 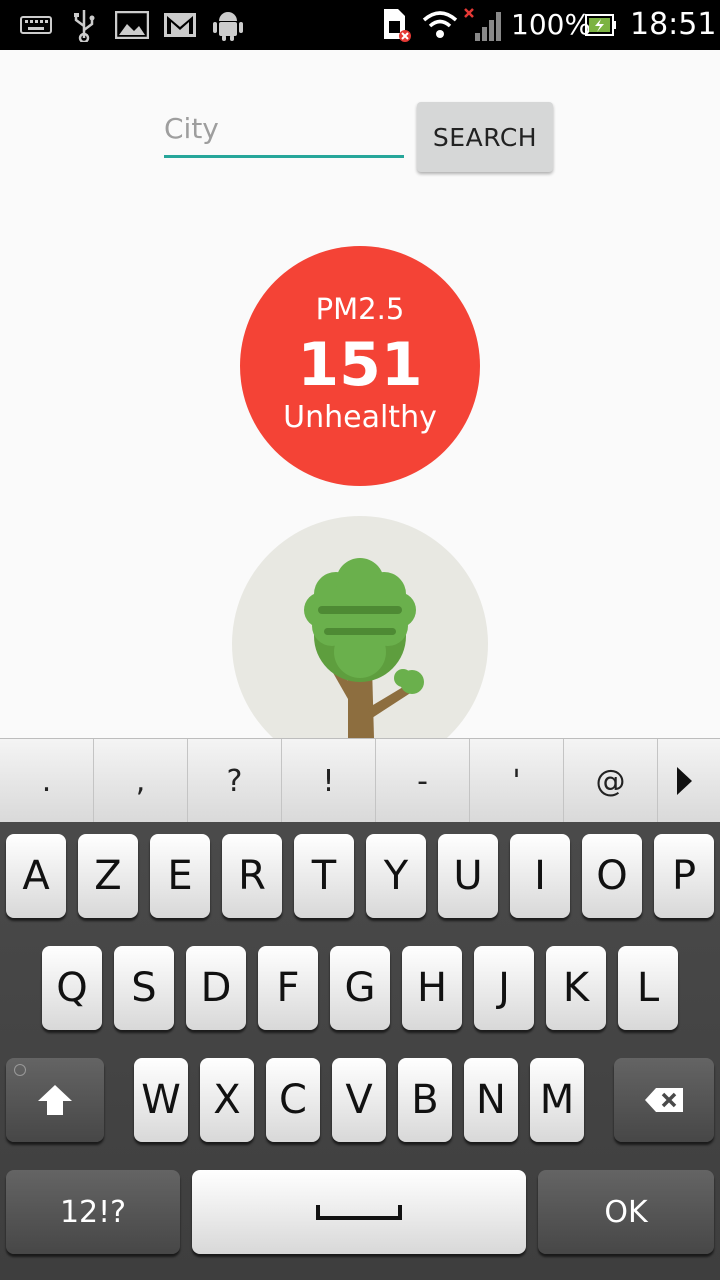 I want to click on keyboard-icon, so click(x=36, y=25).